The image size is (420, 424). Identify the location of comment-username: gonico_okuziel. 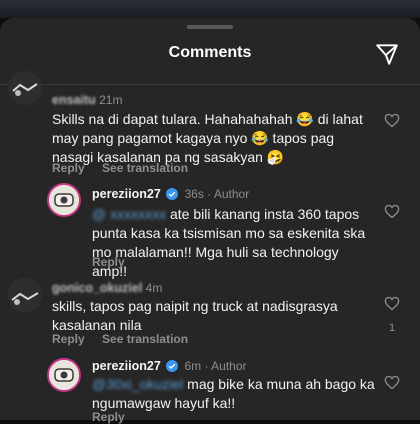
(97, 288).